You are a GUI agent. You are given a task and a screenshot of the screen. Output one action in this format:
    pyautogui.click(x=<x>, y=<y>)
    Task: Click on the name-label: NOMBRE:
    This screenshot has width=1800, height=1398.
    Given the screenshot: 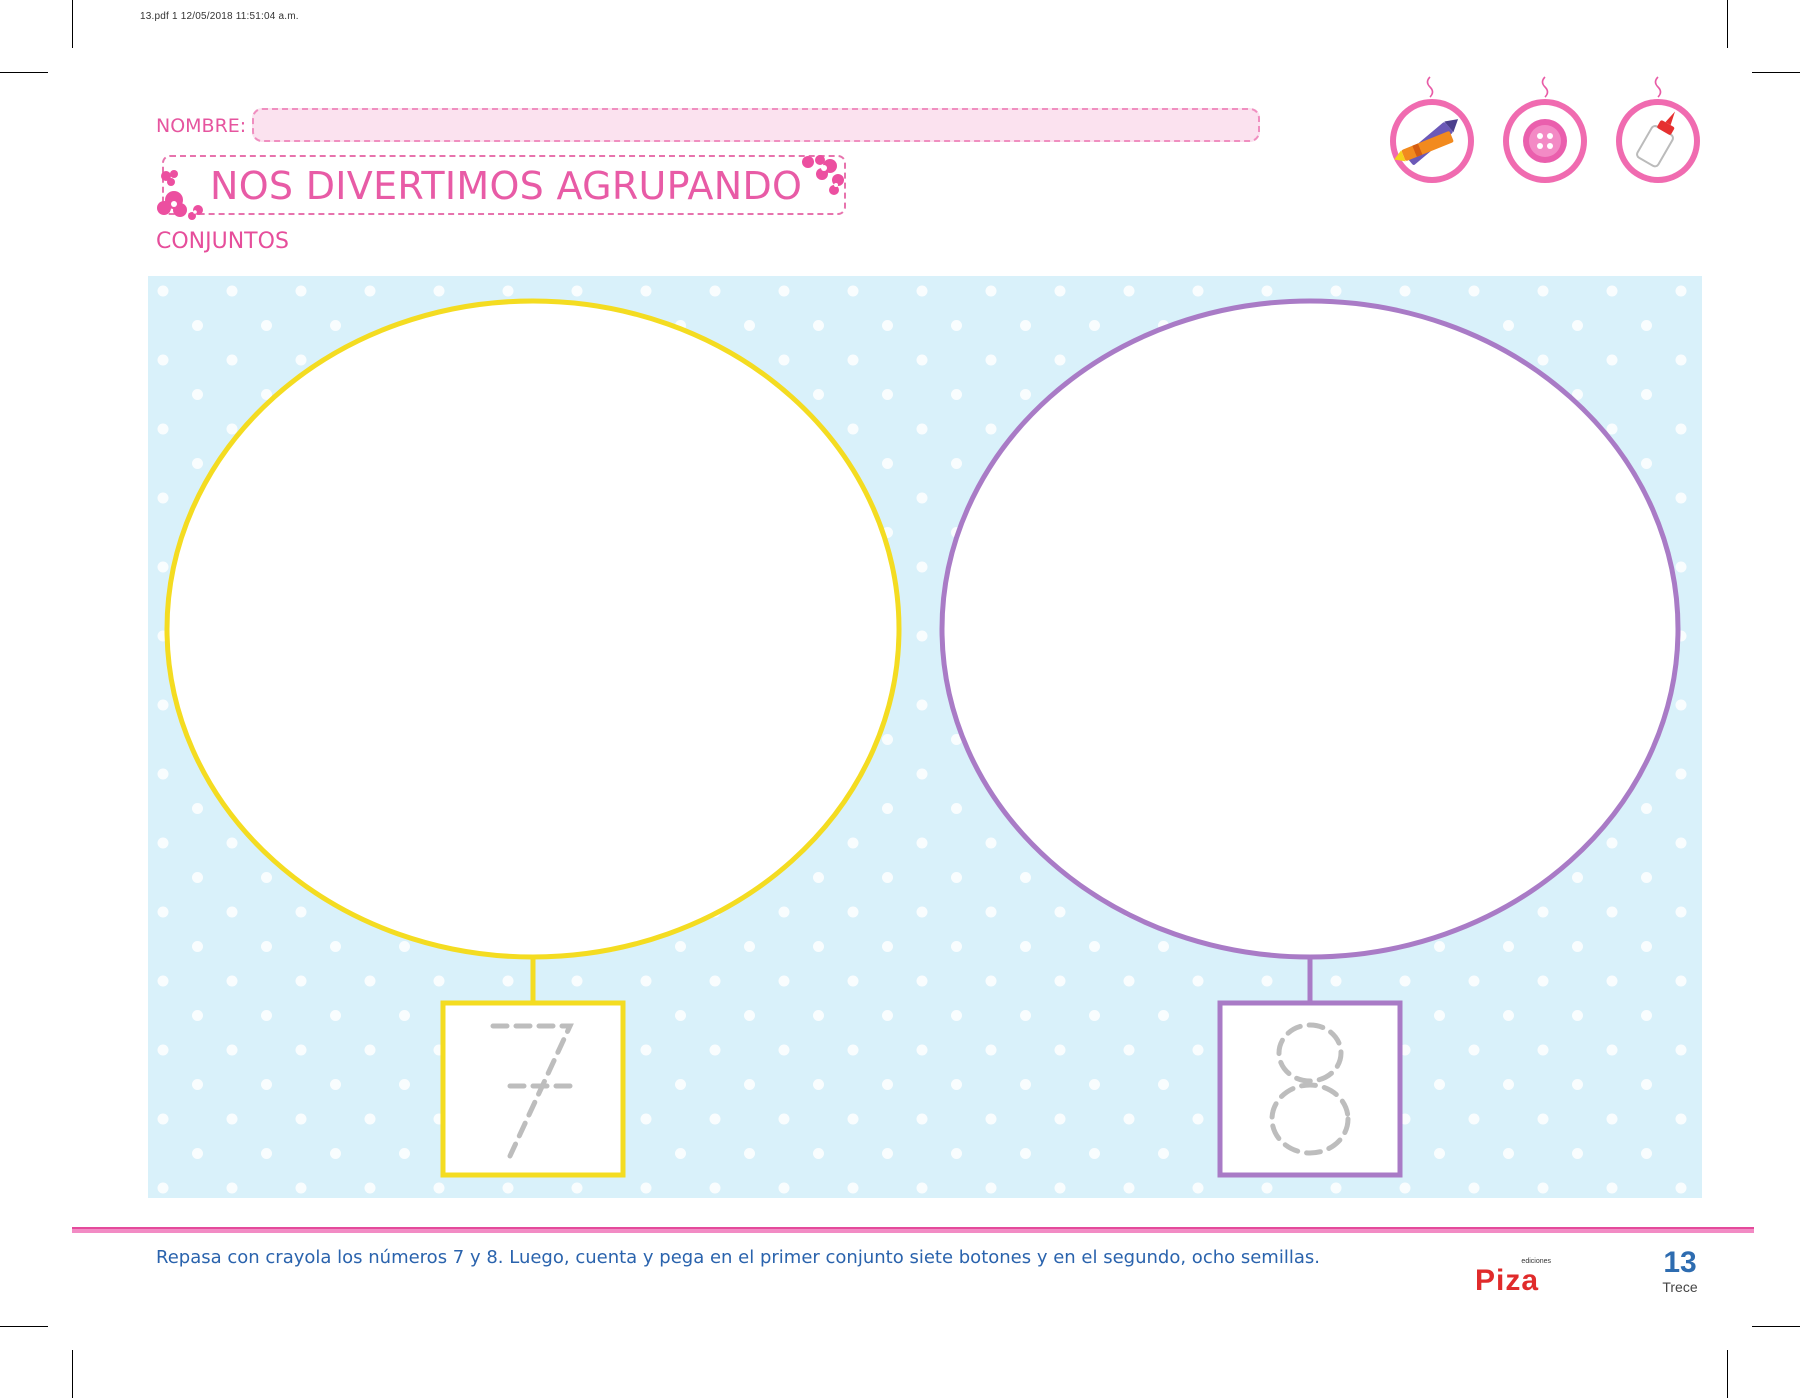 What is the action you would take?
    pyautogui.click(x=201, y=126)
    